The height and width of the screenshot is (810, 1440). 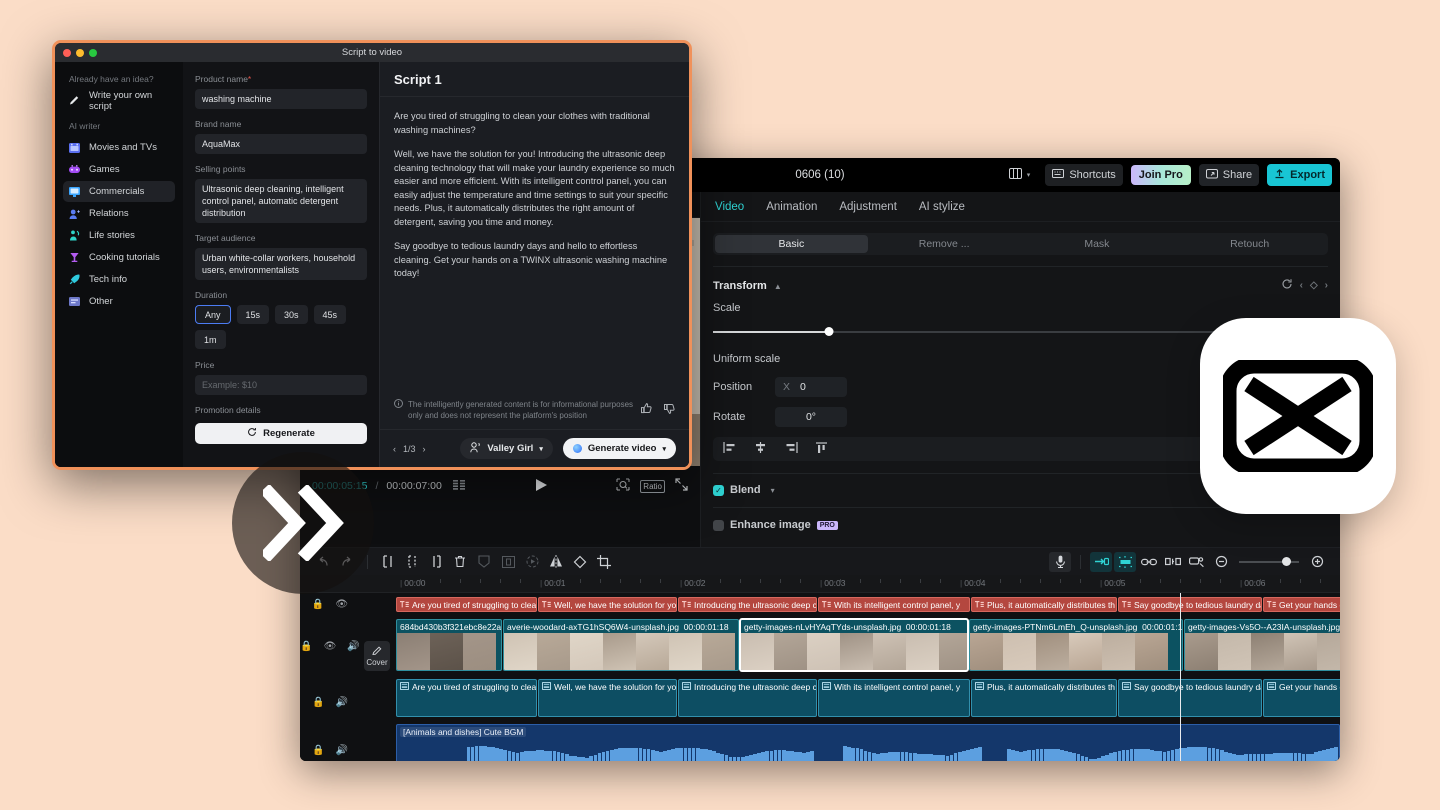 I want to click on snap-icon, so click(x=1197, y=562).